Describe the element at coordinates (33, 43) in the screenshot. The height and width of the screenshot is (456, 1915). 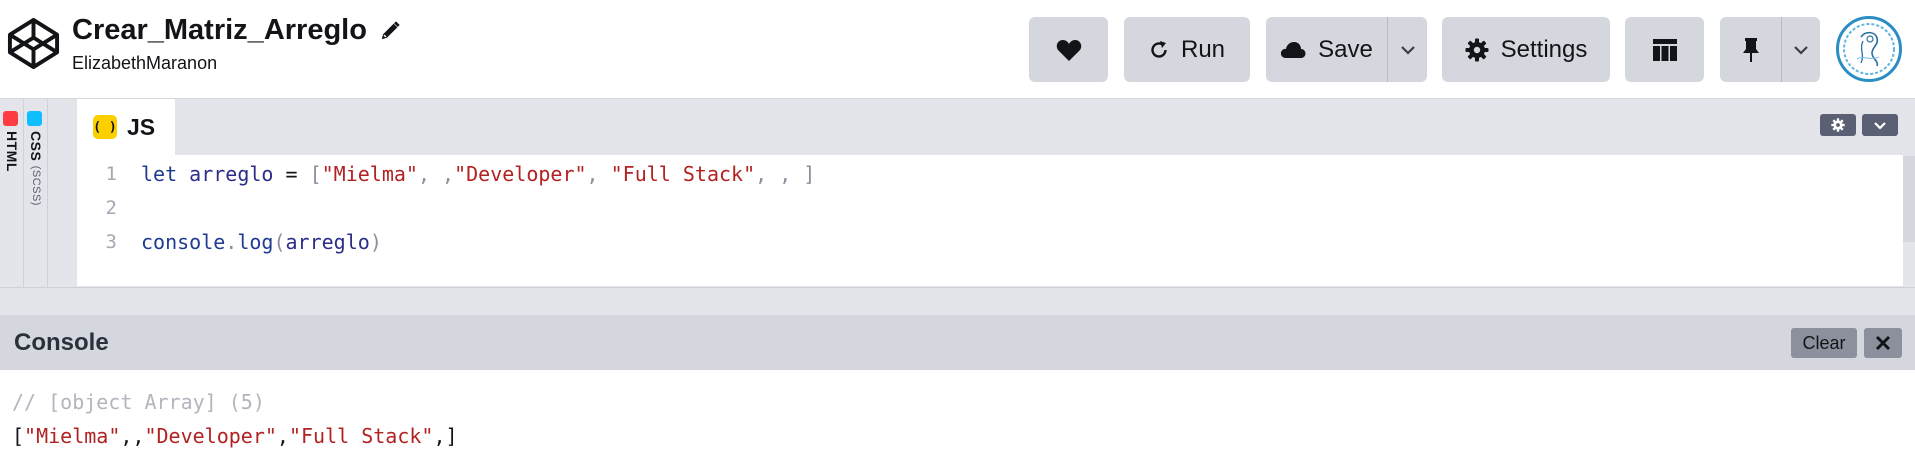
I see `codepen-logo-icon` at that location.